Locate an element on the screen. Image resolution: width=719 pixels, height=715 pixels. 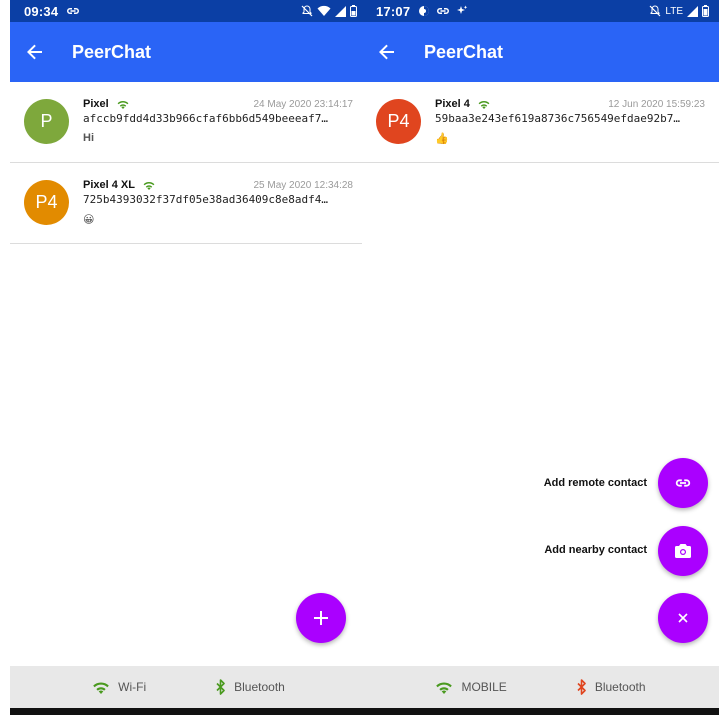
camera-icon is located at coordinates (683, 551).